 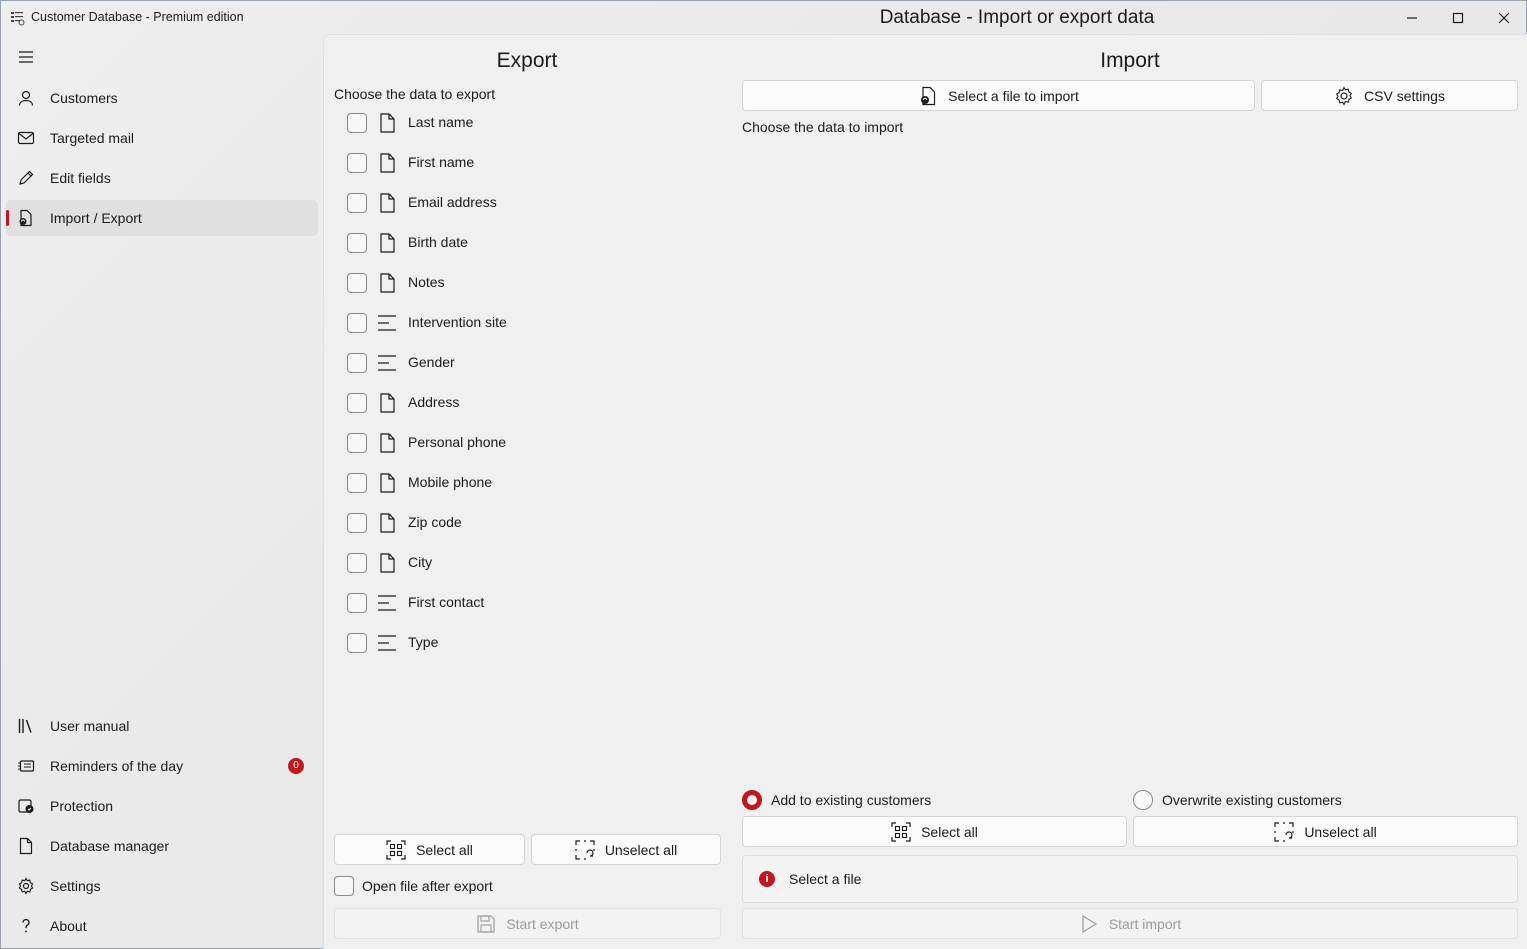 What do you see at coordinates (1130, 923) in the screenshot?
I see `start-import-button: Start import` at bounding box center [1130, 923].